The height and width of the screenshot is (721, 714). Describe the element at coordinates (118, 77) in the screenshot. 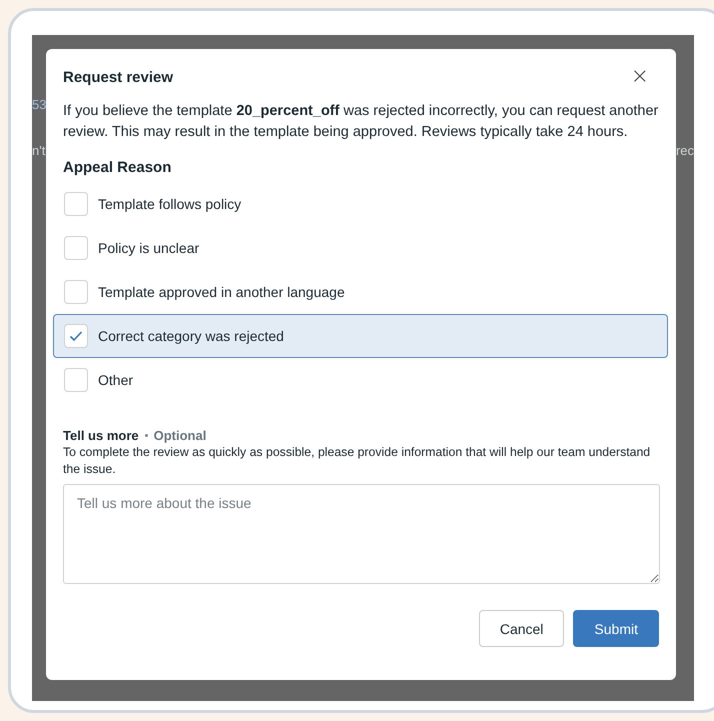

I see `dialog-title: Request review` at that location.